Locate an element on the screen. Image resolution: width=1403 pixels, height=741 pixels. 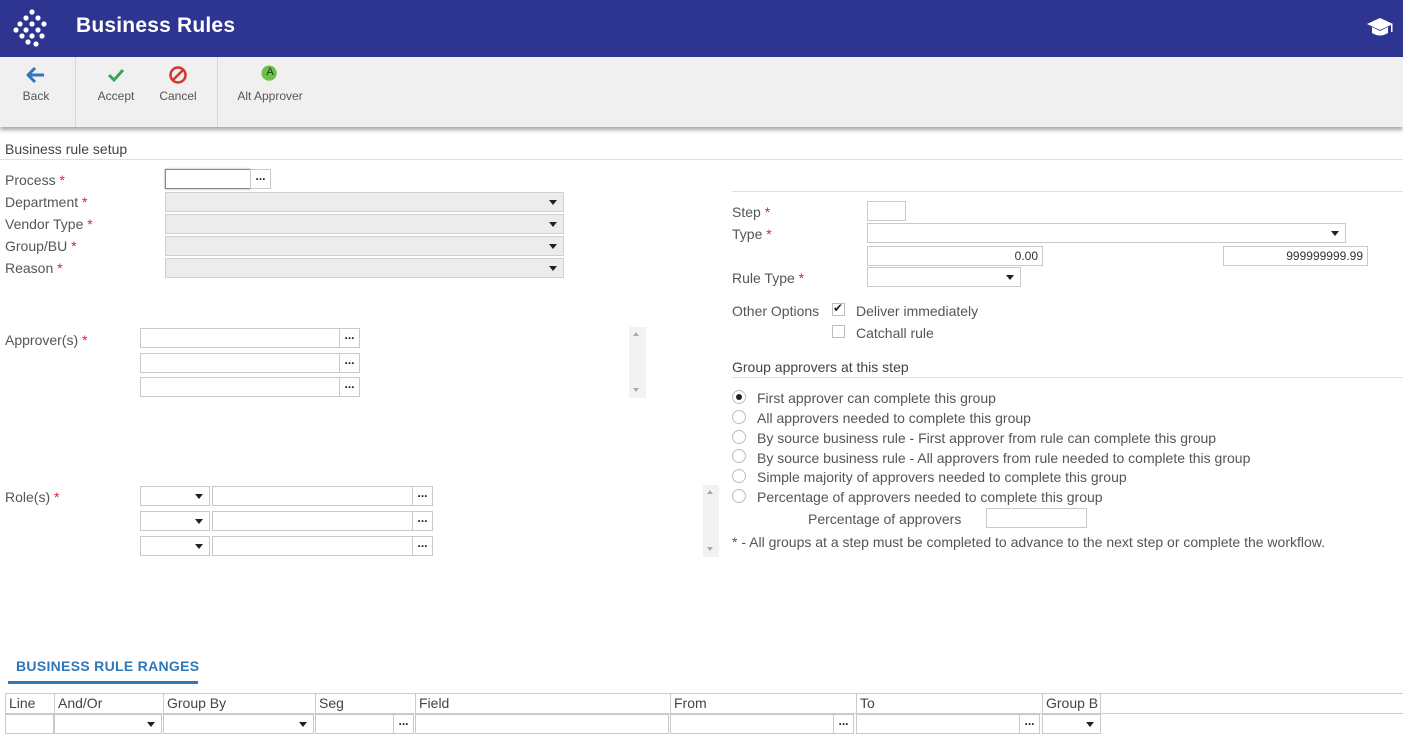
group-approvers-title: Group approvers at this step is located at coordinates (820, 367).